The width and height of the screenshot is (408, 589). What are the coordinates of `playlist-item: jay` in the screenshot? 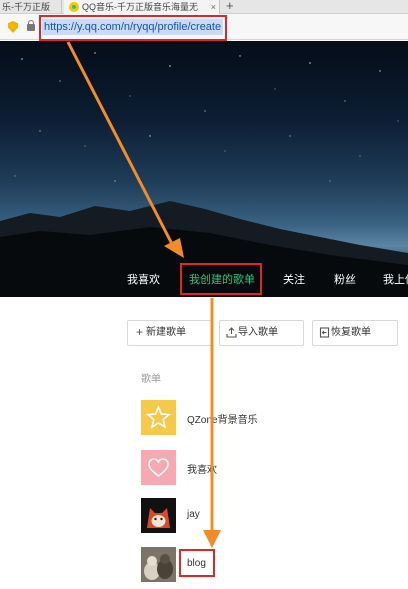 It's located at (271, 516).